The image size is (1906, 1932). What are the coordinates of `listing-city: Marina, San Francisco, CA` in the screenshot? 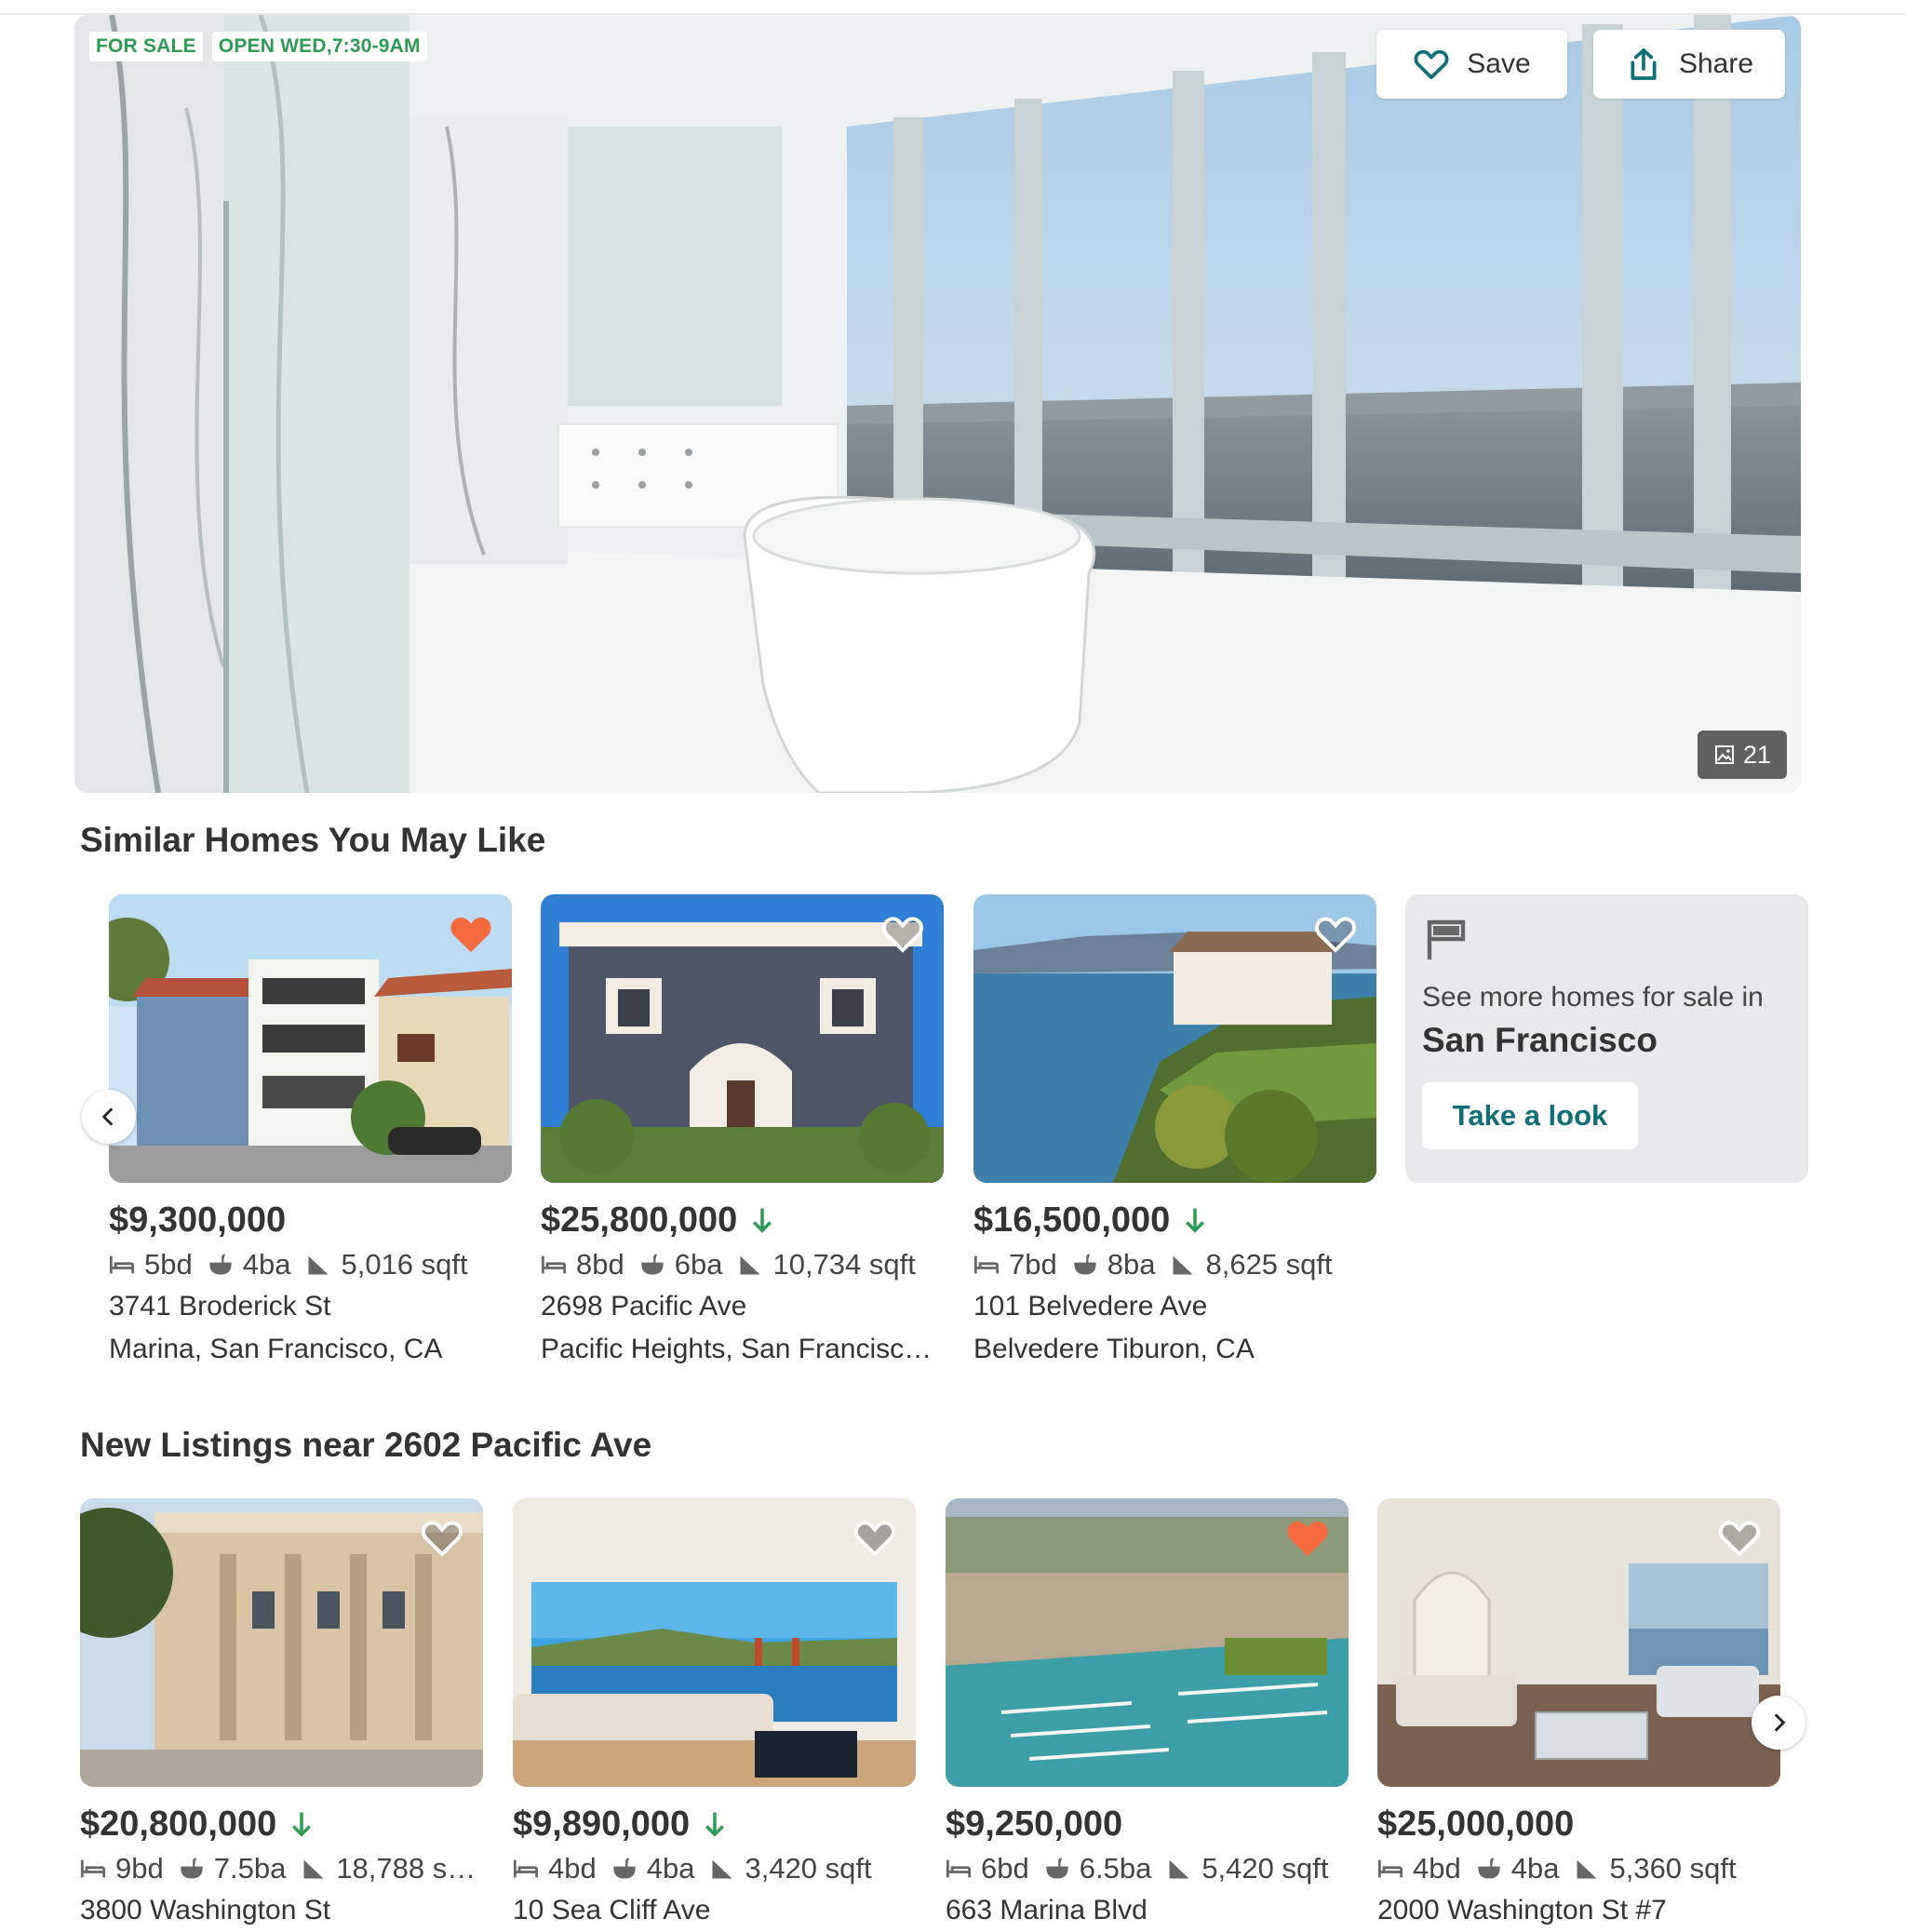 It's located at (310, 1349).